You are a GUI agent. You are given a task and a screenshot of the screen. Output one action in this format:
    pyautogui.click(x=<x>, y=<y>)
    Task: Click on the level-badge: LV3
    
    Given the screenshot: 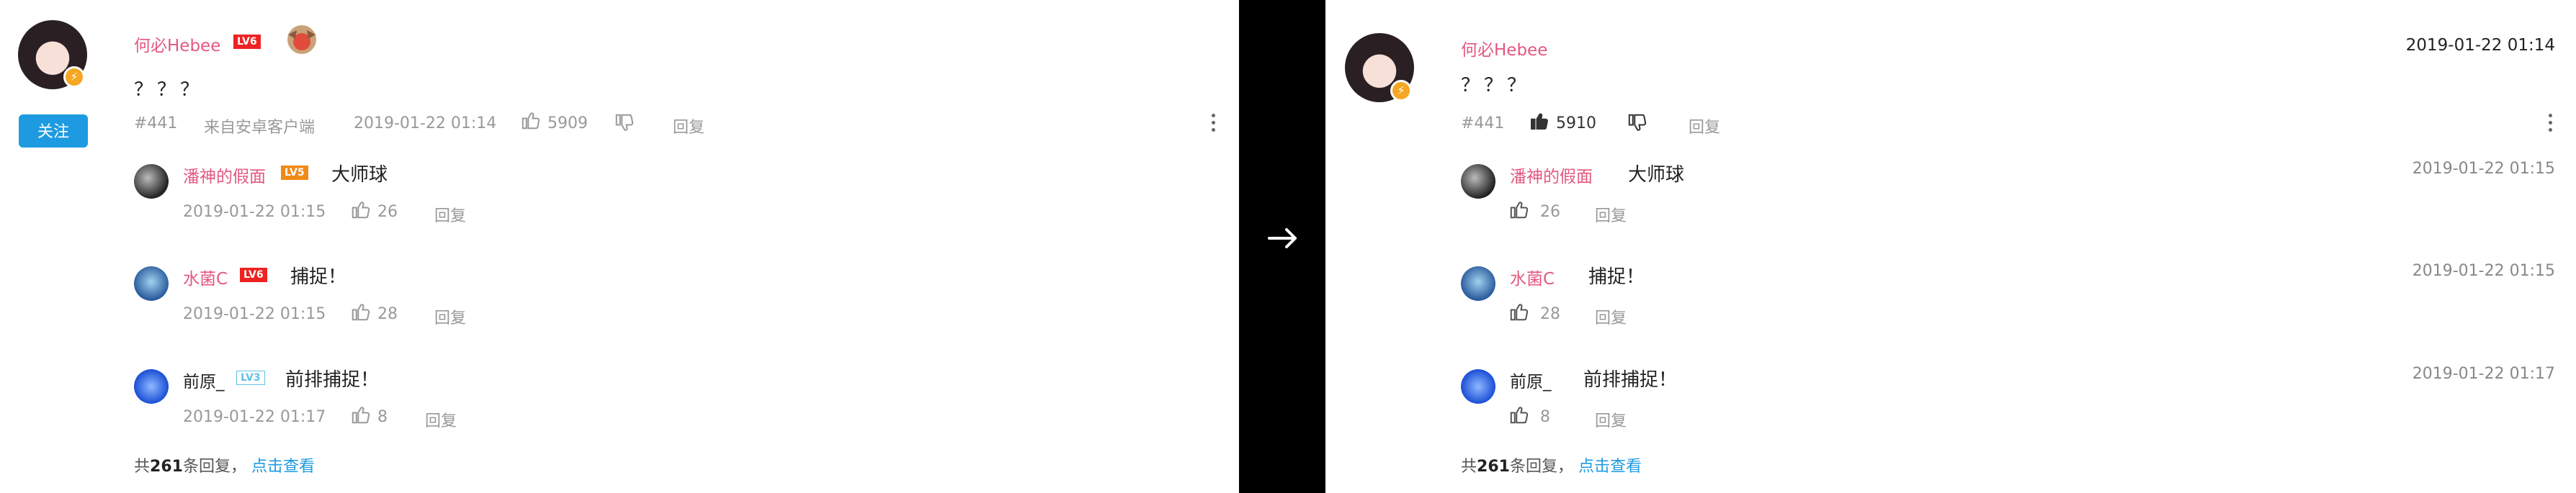 What is the action you would take?
    pyautogui.click(x=250, y=378)
    